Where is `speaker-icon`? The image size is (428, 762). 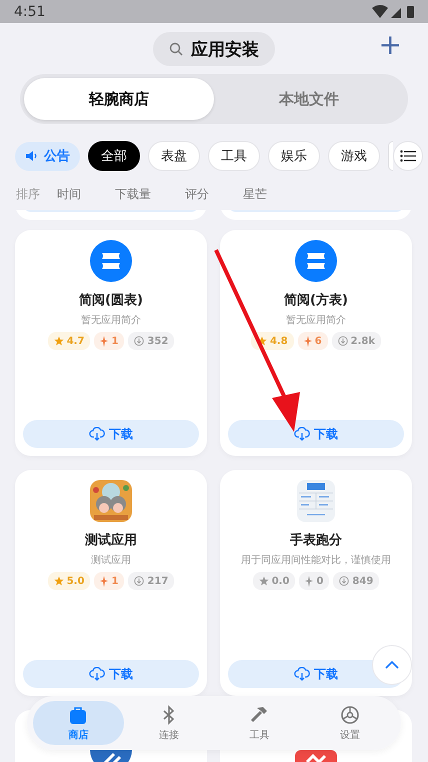 speaker-icon is located at coordinates (32, 156).